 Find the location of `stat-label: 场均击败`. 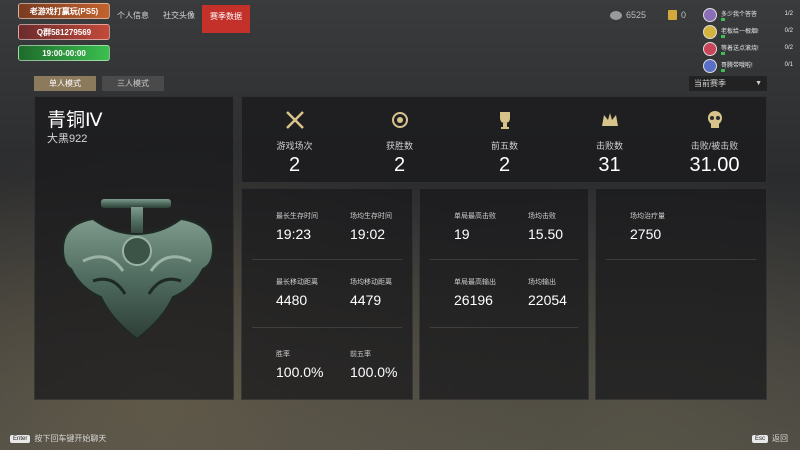

stat-label: 场均击败 is located at coordinates (542, 216).